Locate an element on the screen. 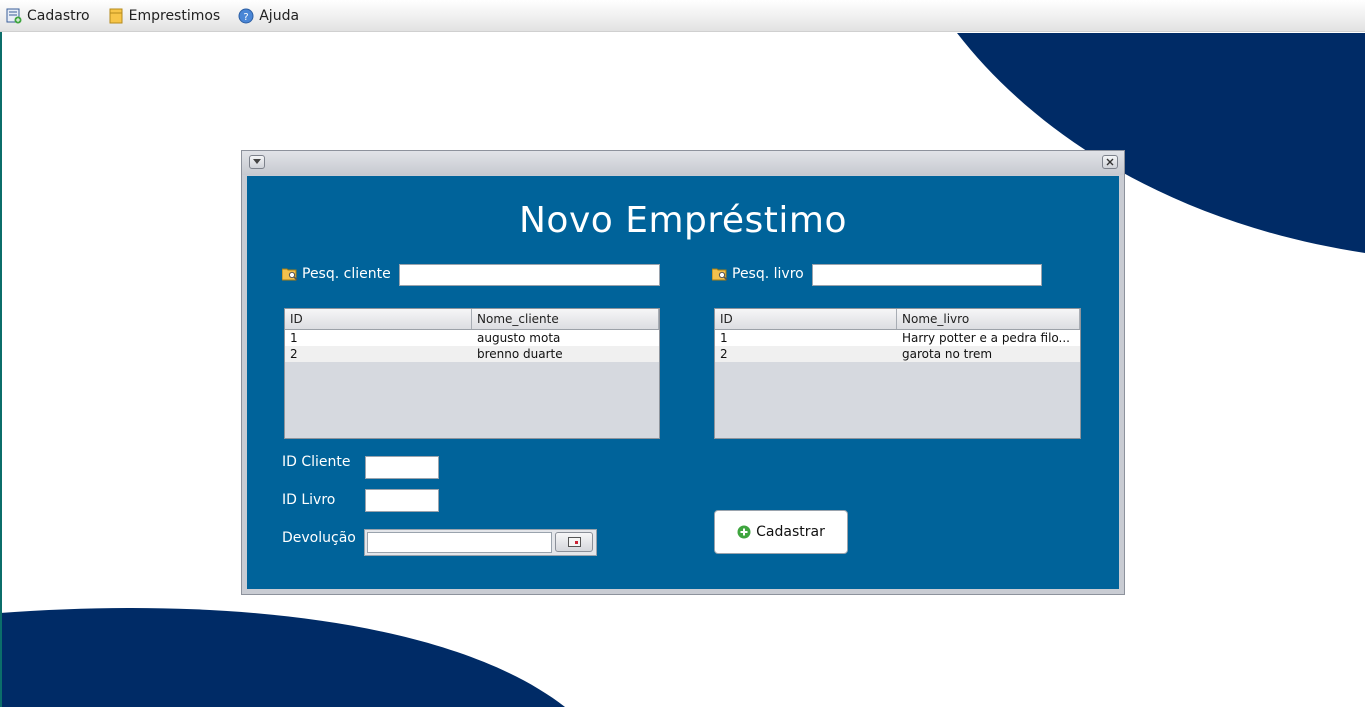  client-search-label-group: Pesq. cliente is located at coordinates (336, 274).